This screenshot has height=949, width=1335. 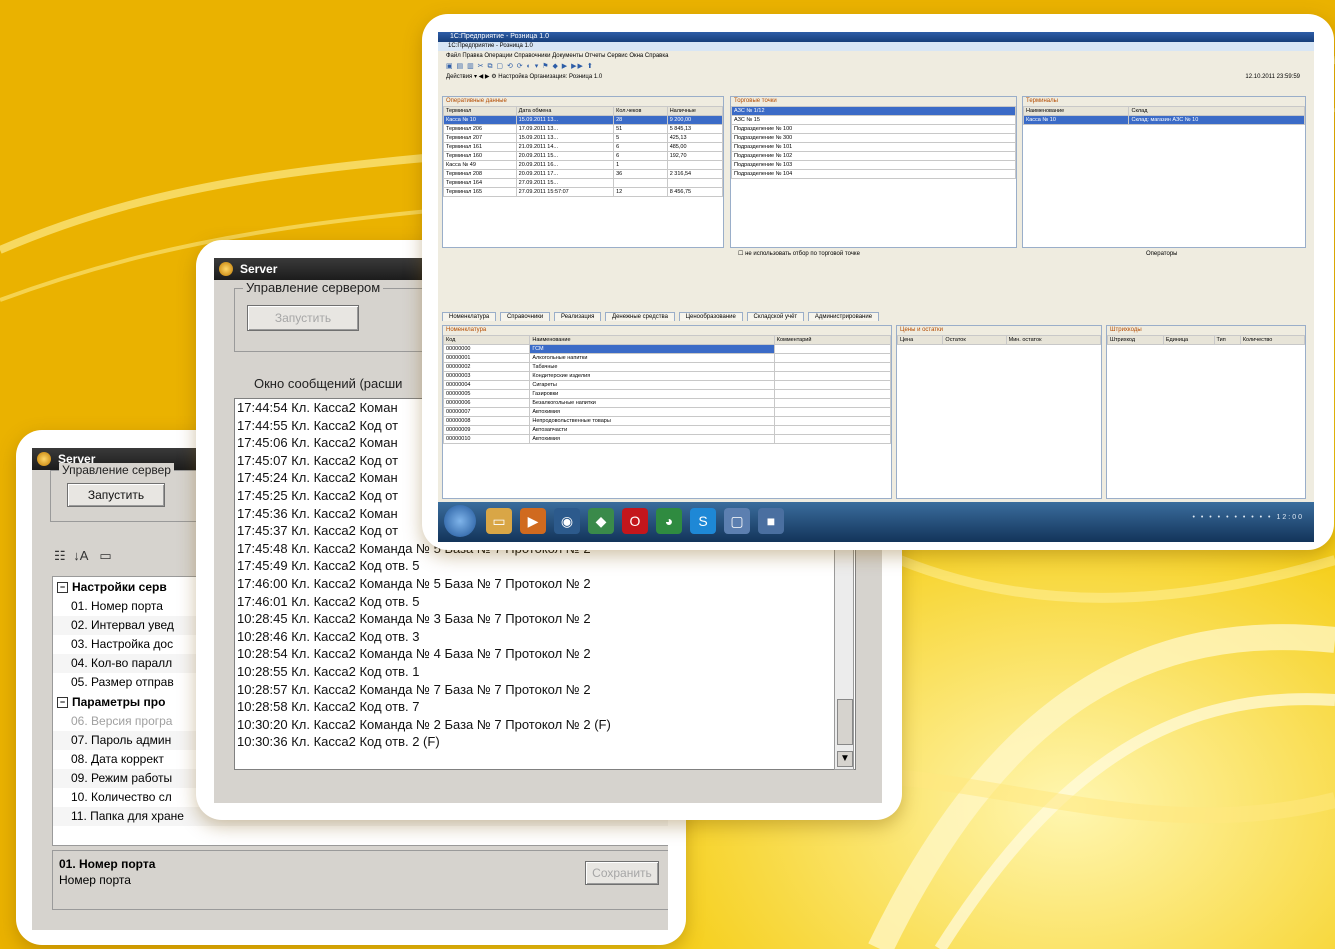 I want to click on cell: 00000005, so click(x=487, y=394).